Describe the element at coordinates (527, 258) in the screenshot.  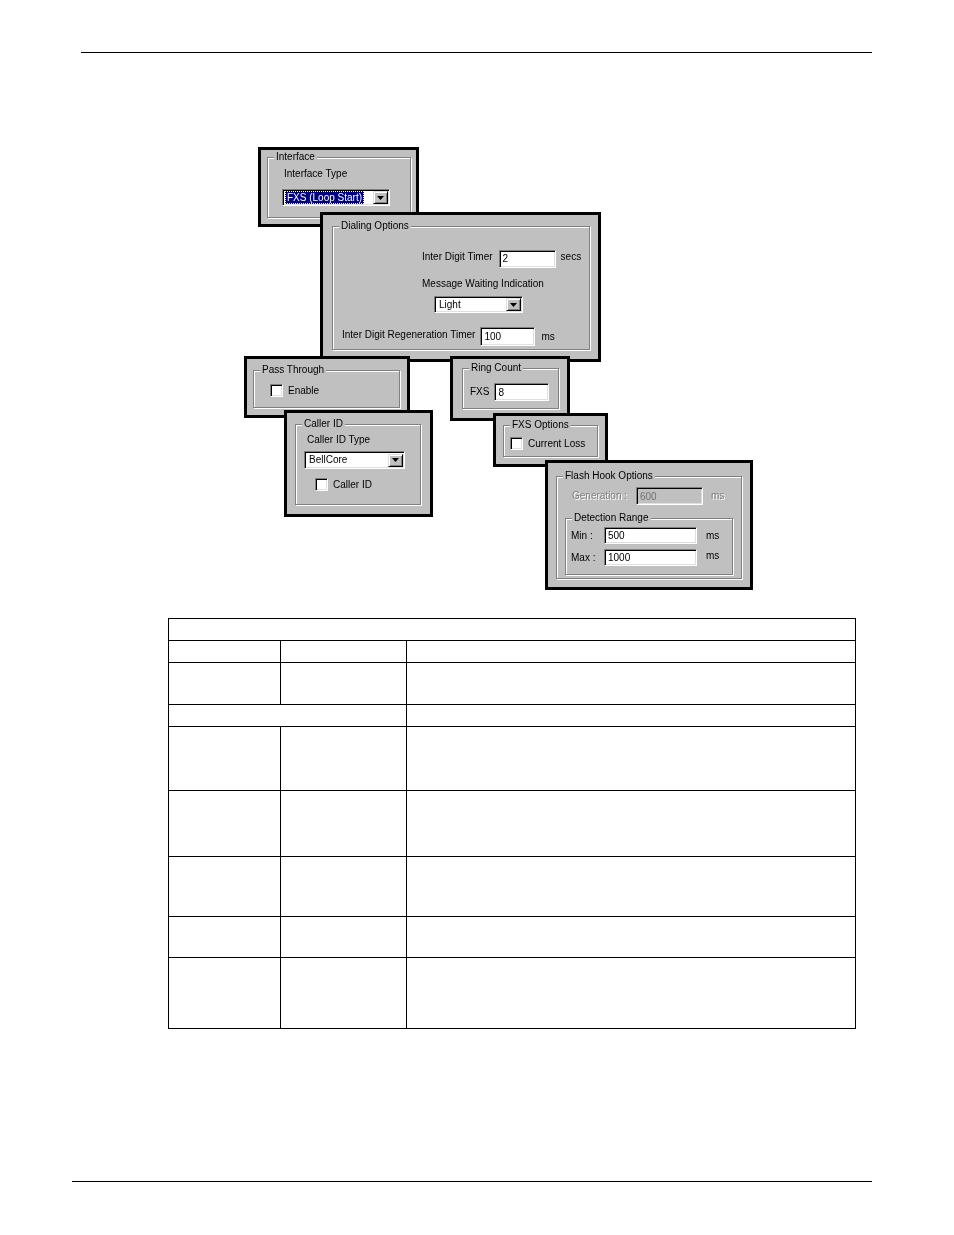
I see `text-field: 2` at that location.